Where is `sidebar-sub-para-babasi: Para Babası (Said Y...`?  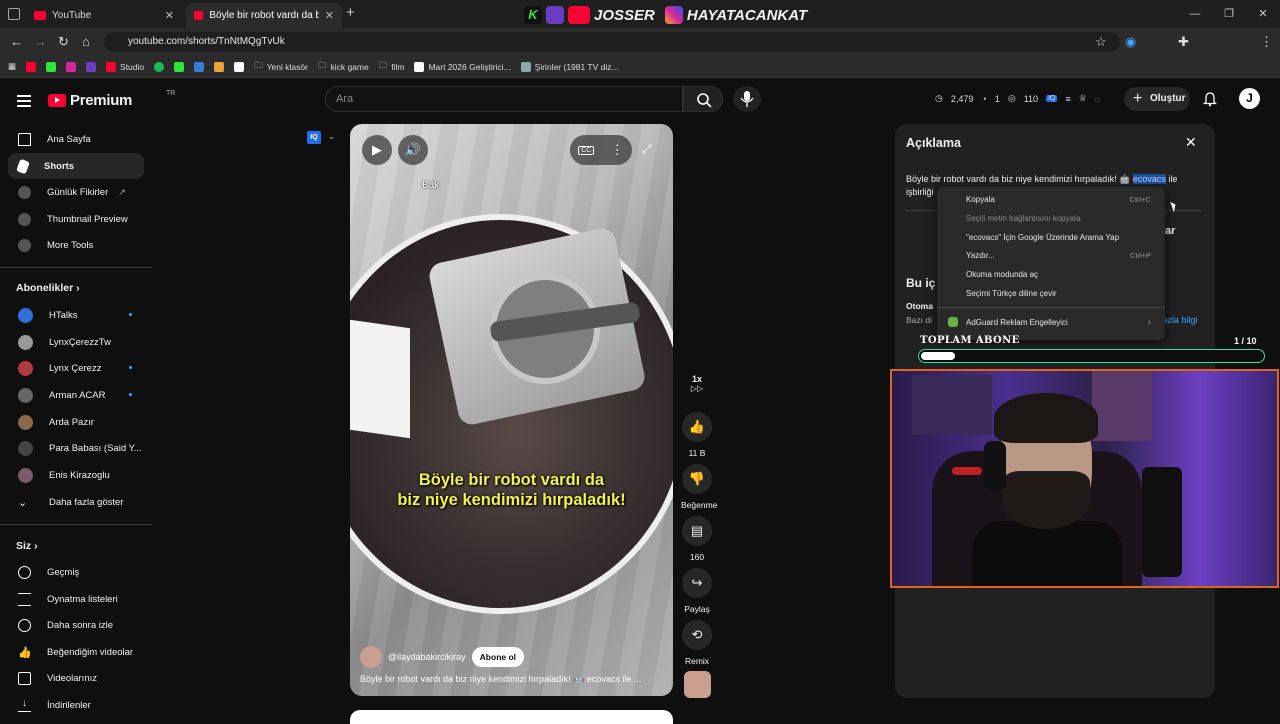 sidebar-sub-para-babasi: Para Babası (Said Y... is located at coordinates (76, 448).